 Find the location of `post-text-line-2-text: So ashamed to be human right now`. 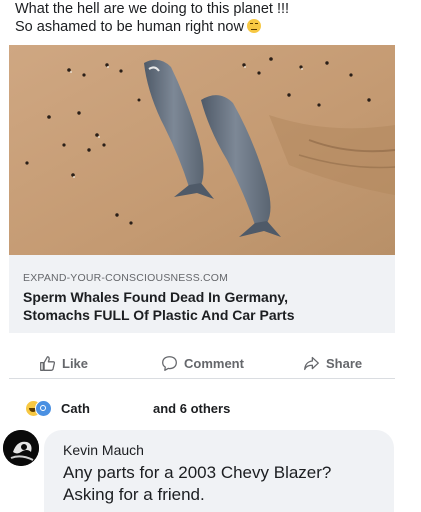

post-text-line-2-text: So ashamed to be human right now is located at coordinates (129, 27).